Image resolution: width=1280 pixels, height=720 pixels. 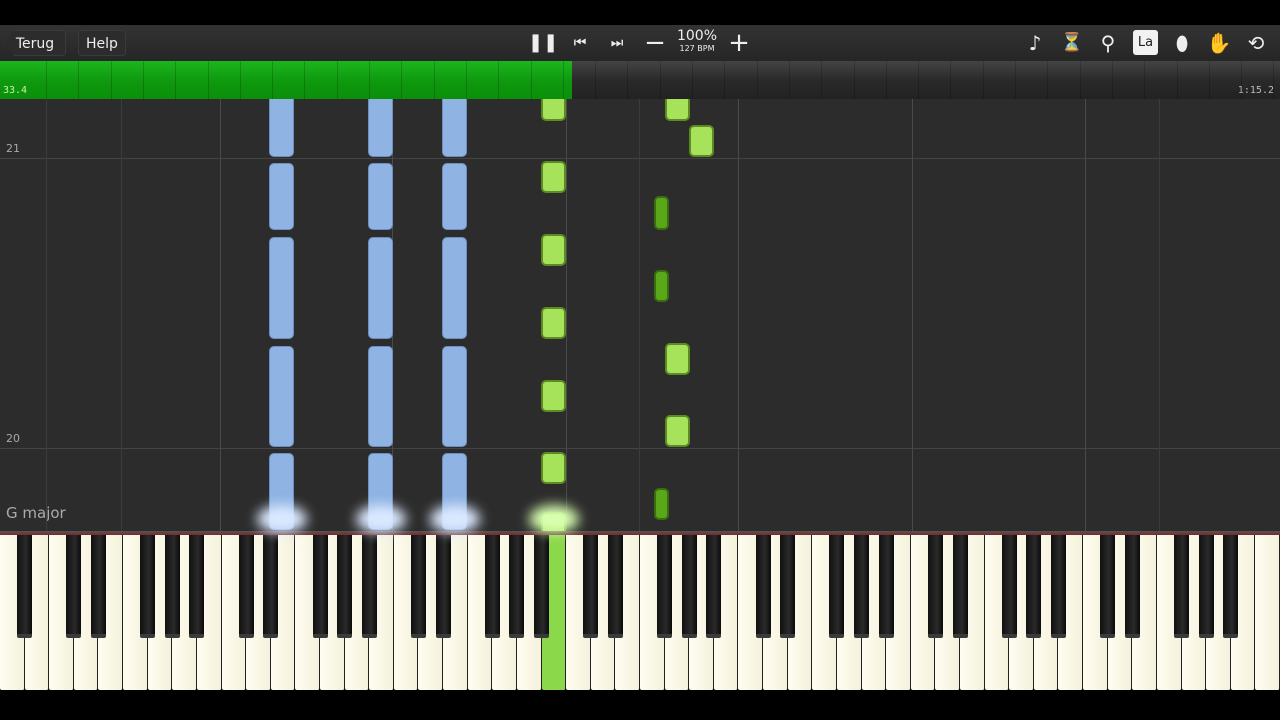 What do you see at coordinates (1108, 43) in the screenshot?
I see `magnifier-icon: ⚲` at bounding box center [1108, 43].